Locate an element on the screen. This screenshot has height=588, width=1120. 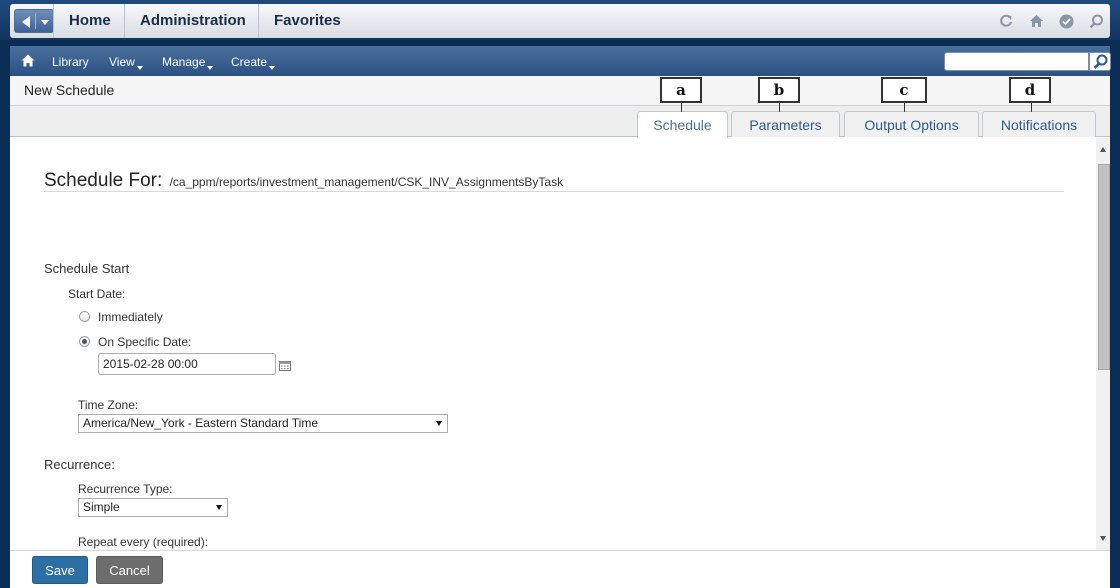
recurrence-type-select: Simple is located at coordinates (153, 507).